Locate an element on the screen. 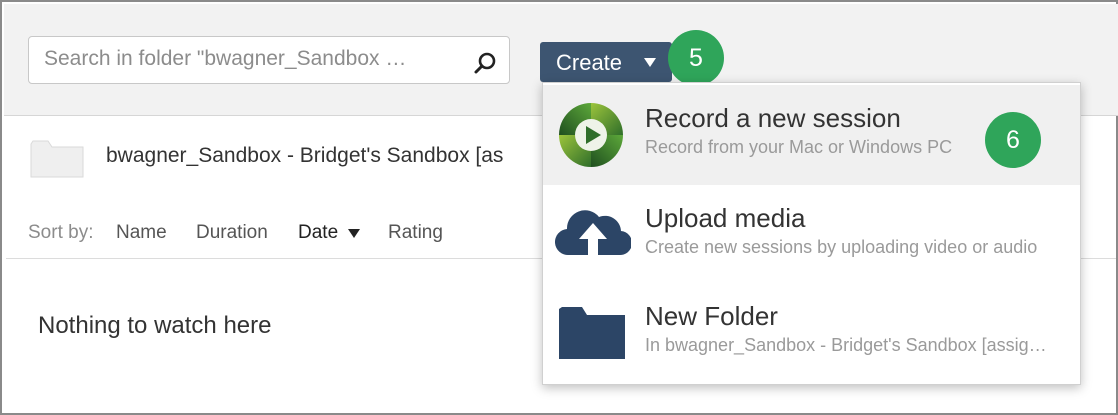 The height and width of the screenshot is (415, 1118). cloud-upload-icon is located at coordinates (593, 234).